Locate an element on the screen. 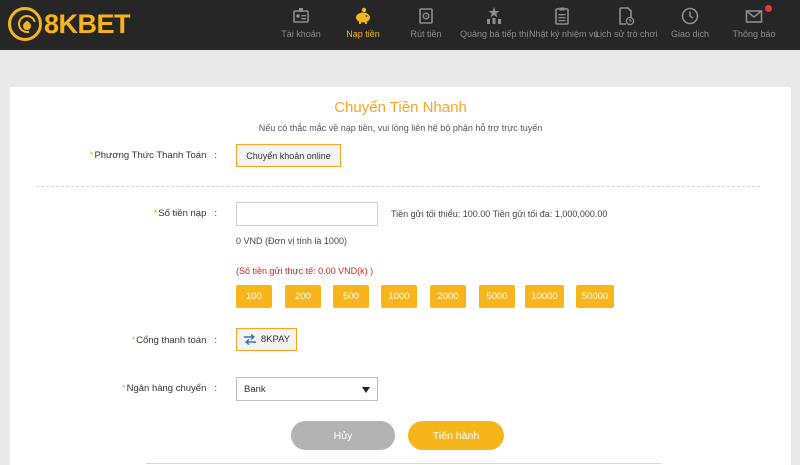 This screenshot has height=465, width=800. nav-item-game-history: Lịch sử trò chơi is located at coordinates (626, 25).